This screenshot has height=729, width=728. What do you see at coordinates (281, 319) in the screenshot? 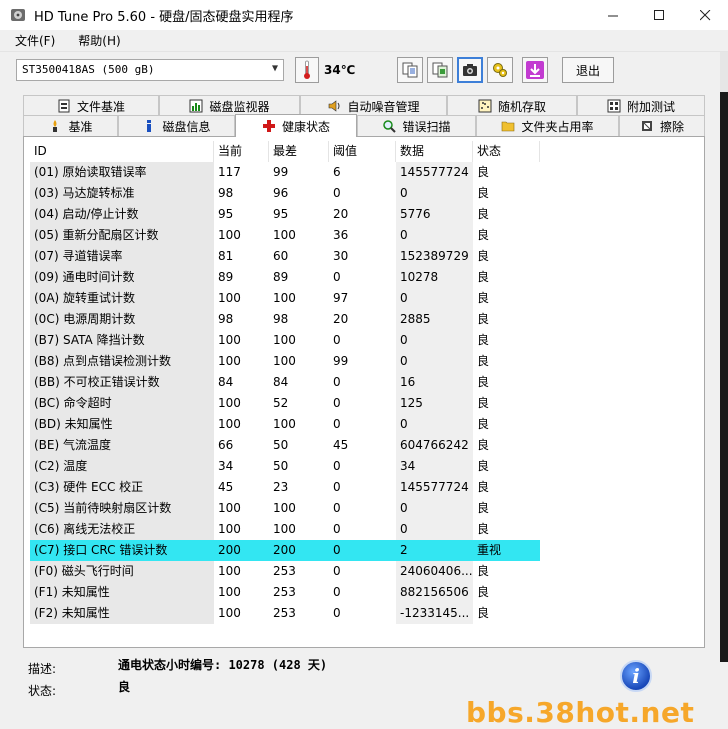
I see `cell-worst: 98` at bounding box center [281, 319].